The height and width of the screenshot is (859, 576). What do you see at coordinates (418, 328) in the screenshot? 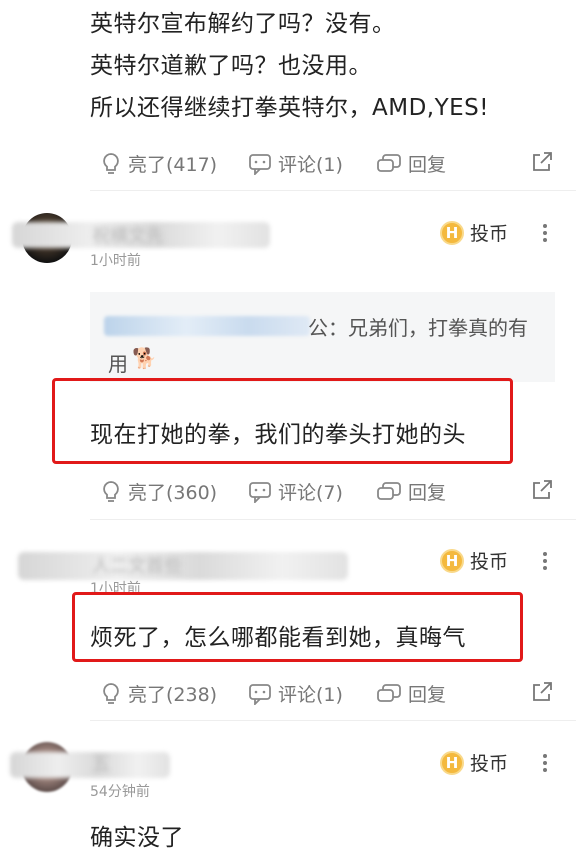
I see `quoted-text: 公：兄弟们，打拳真的有` at bounding box center [418, 328].